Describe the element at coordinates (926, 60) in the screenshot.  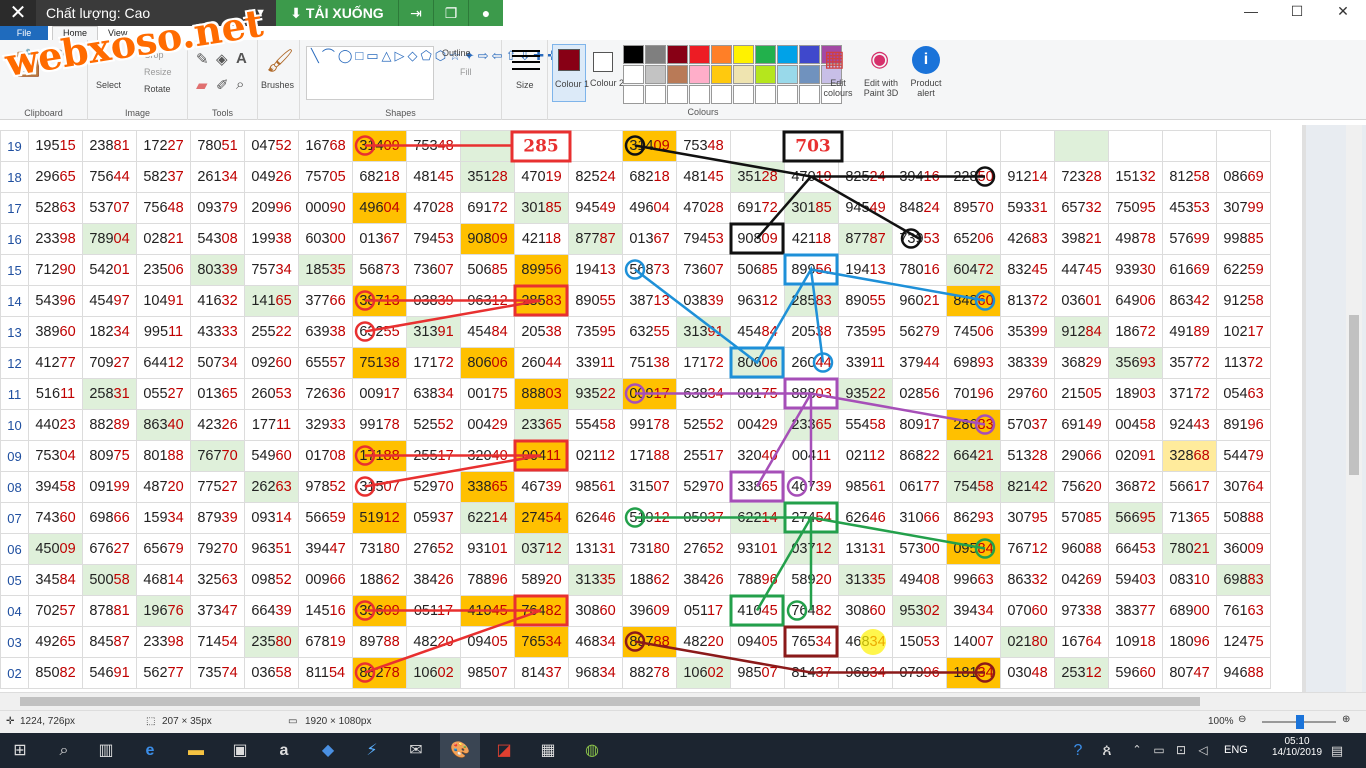
I see `info-icon: i` at that location.